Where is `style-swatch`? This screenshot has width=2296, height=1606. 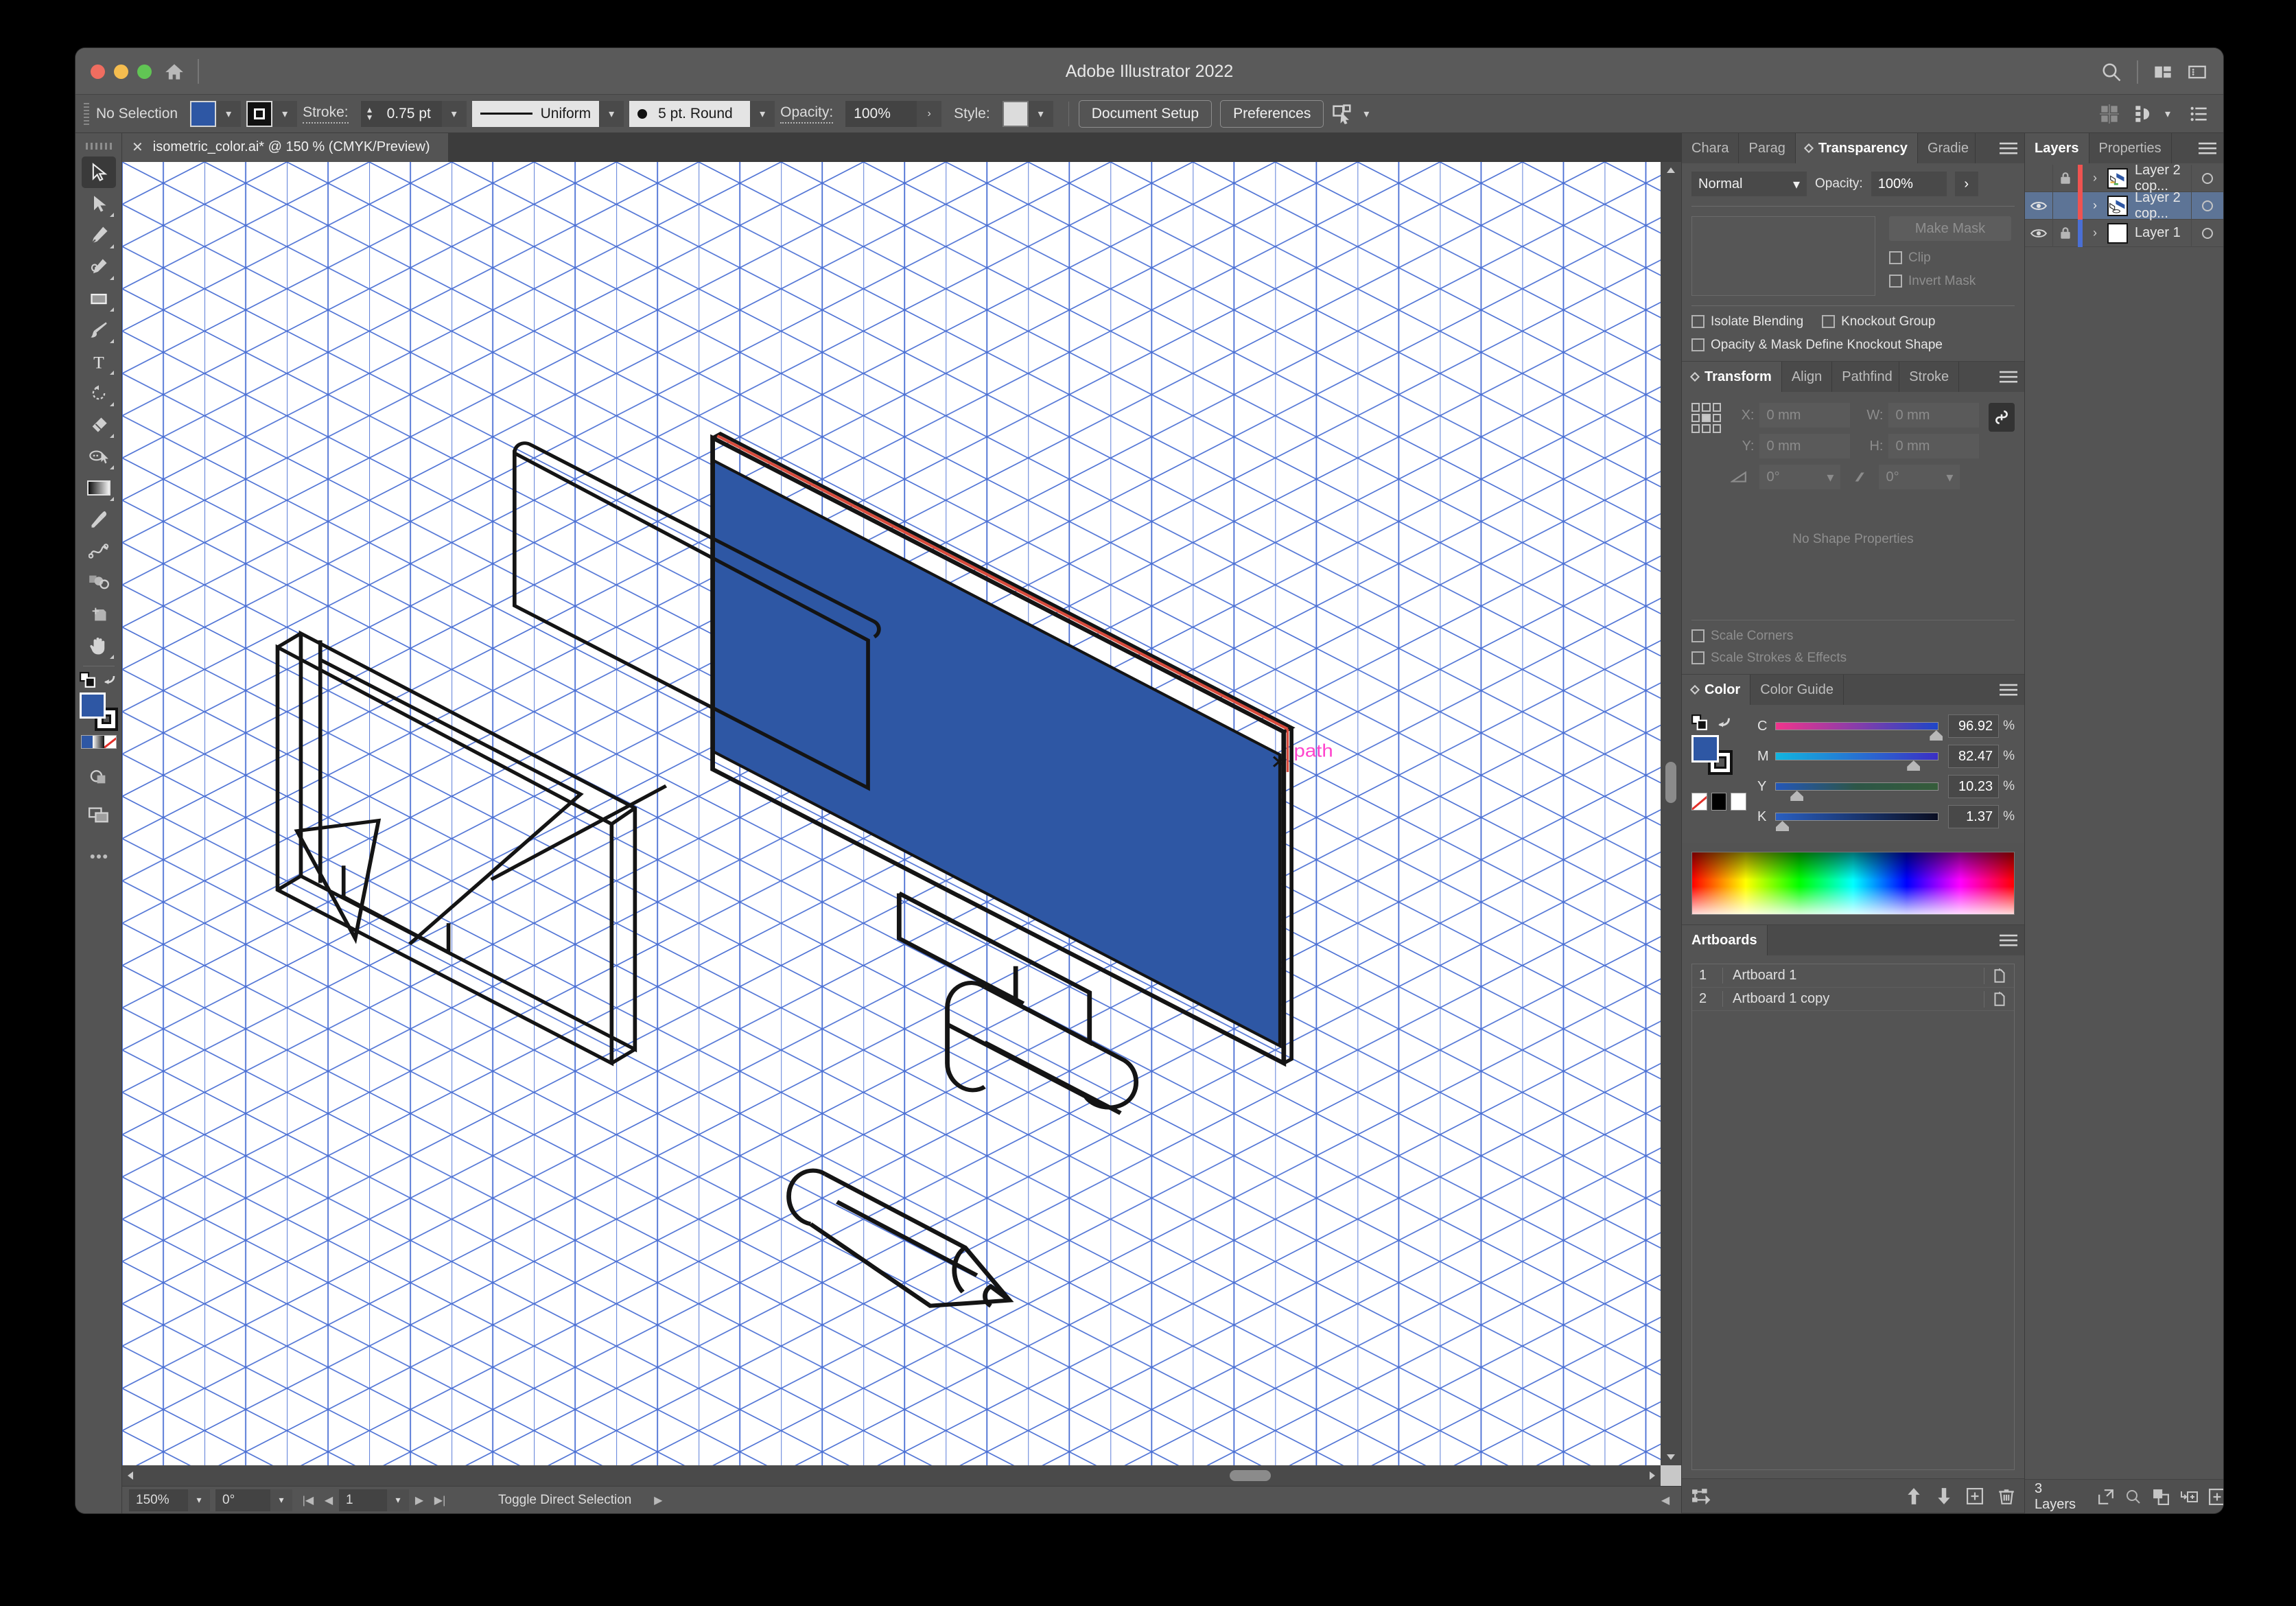
style-swatch is located at coordinates (1015, 113).